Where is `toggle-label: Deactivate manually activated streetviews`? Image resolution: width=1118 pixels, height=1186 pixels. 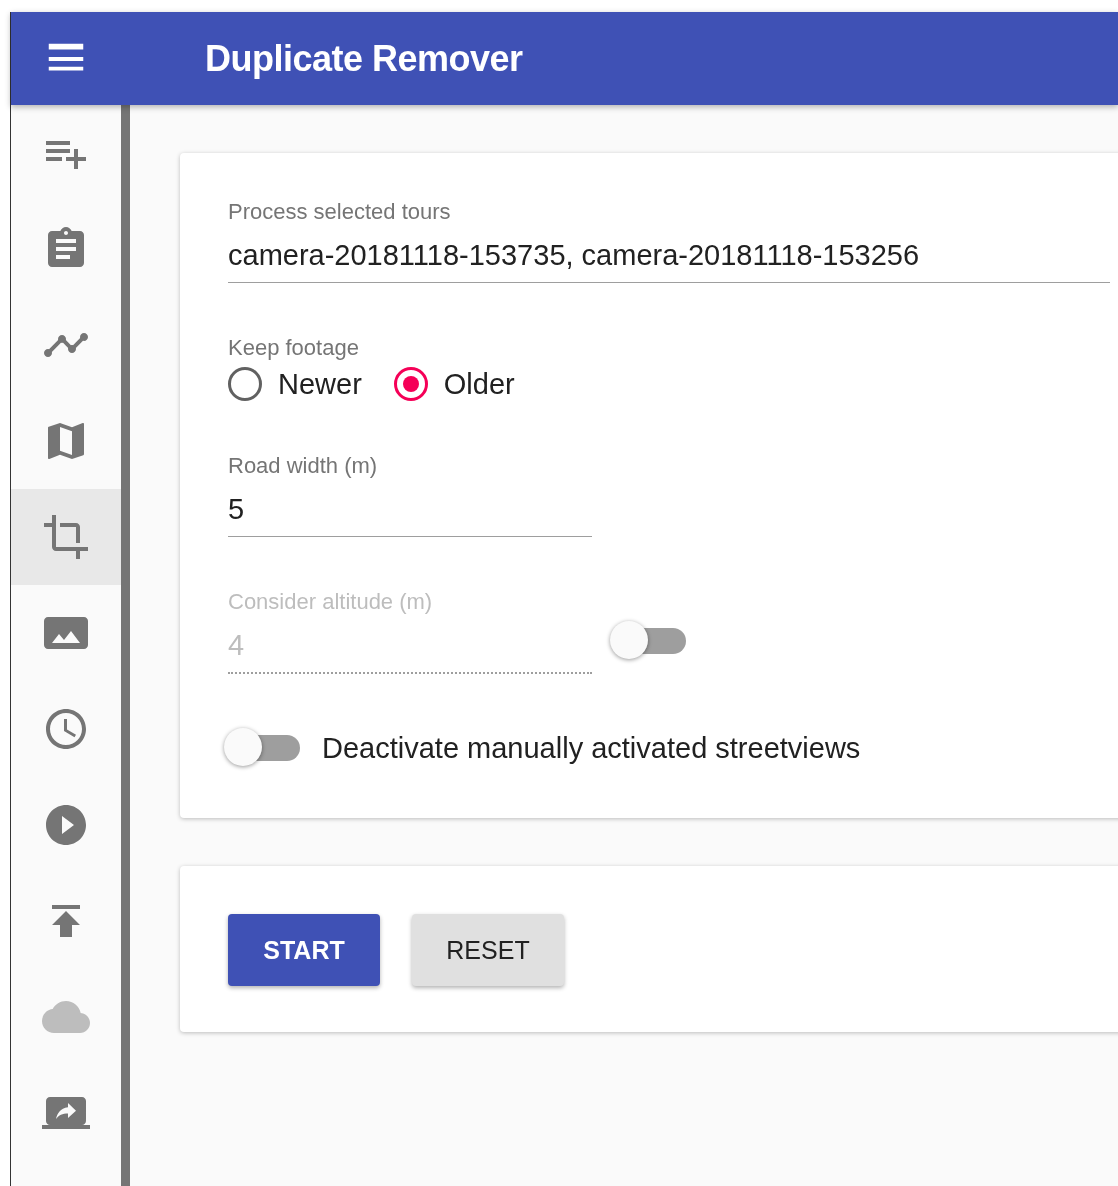
toggle-label: Deactivate manually activated streetviews is located at coordinates (591, 748).